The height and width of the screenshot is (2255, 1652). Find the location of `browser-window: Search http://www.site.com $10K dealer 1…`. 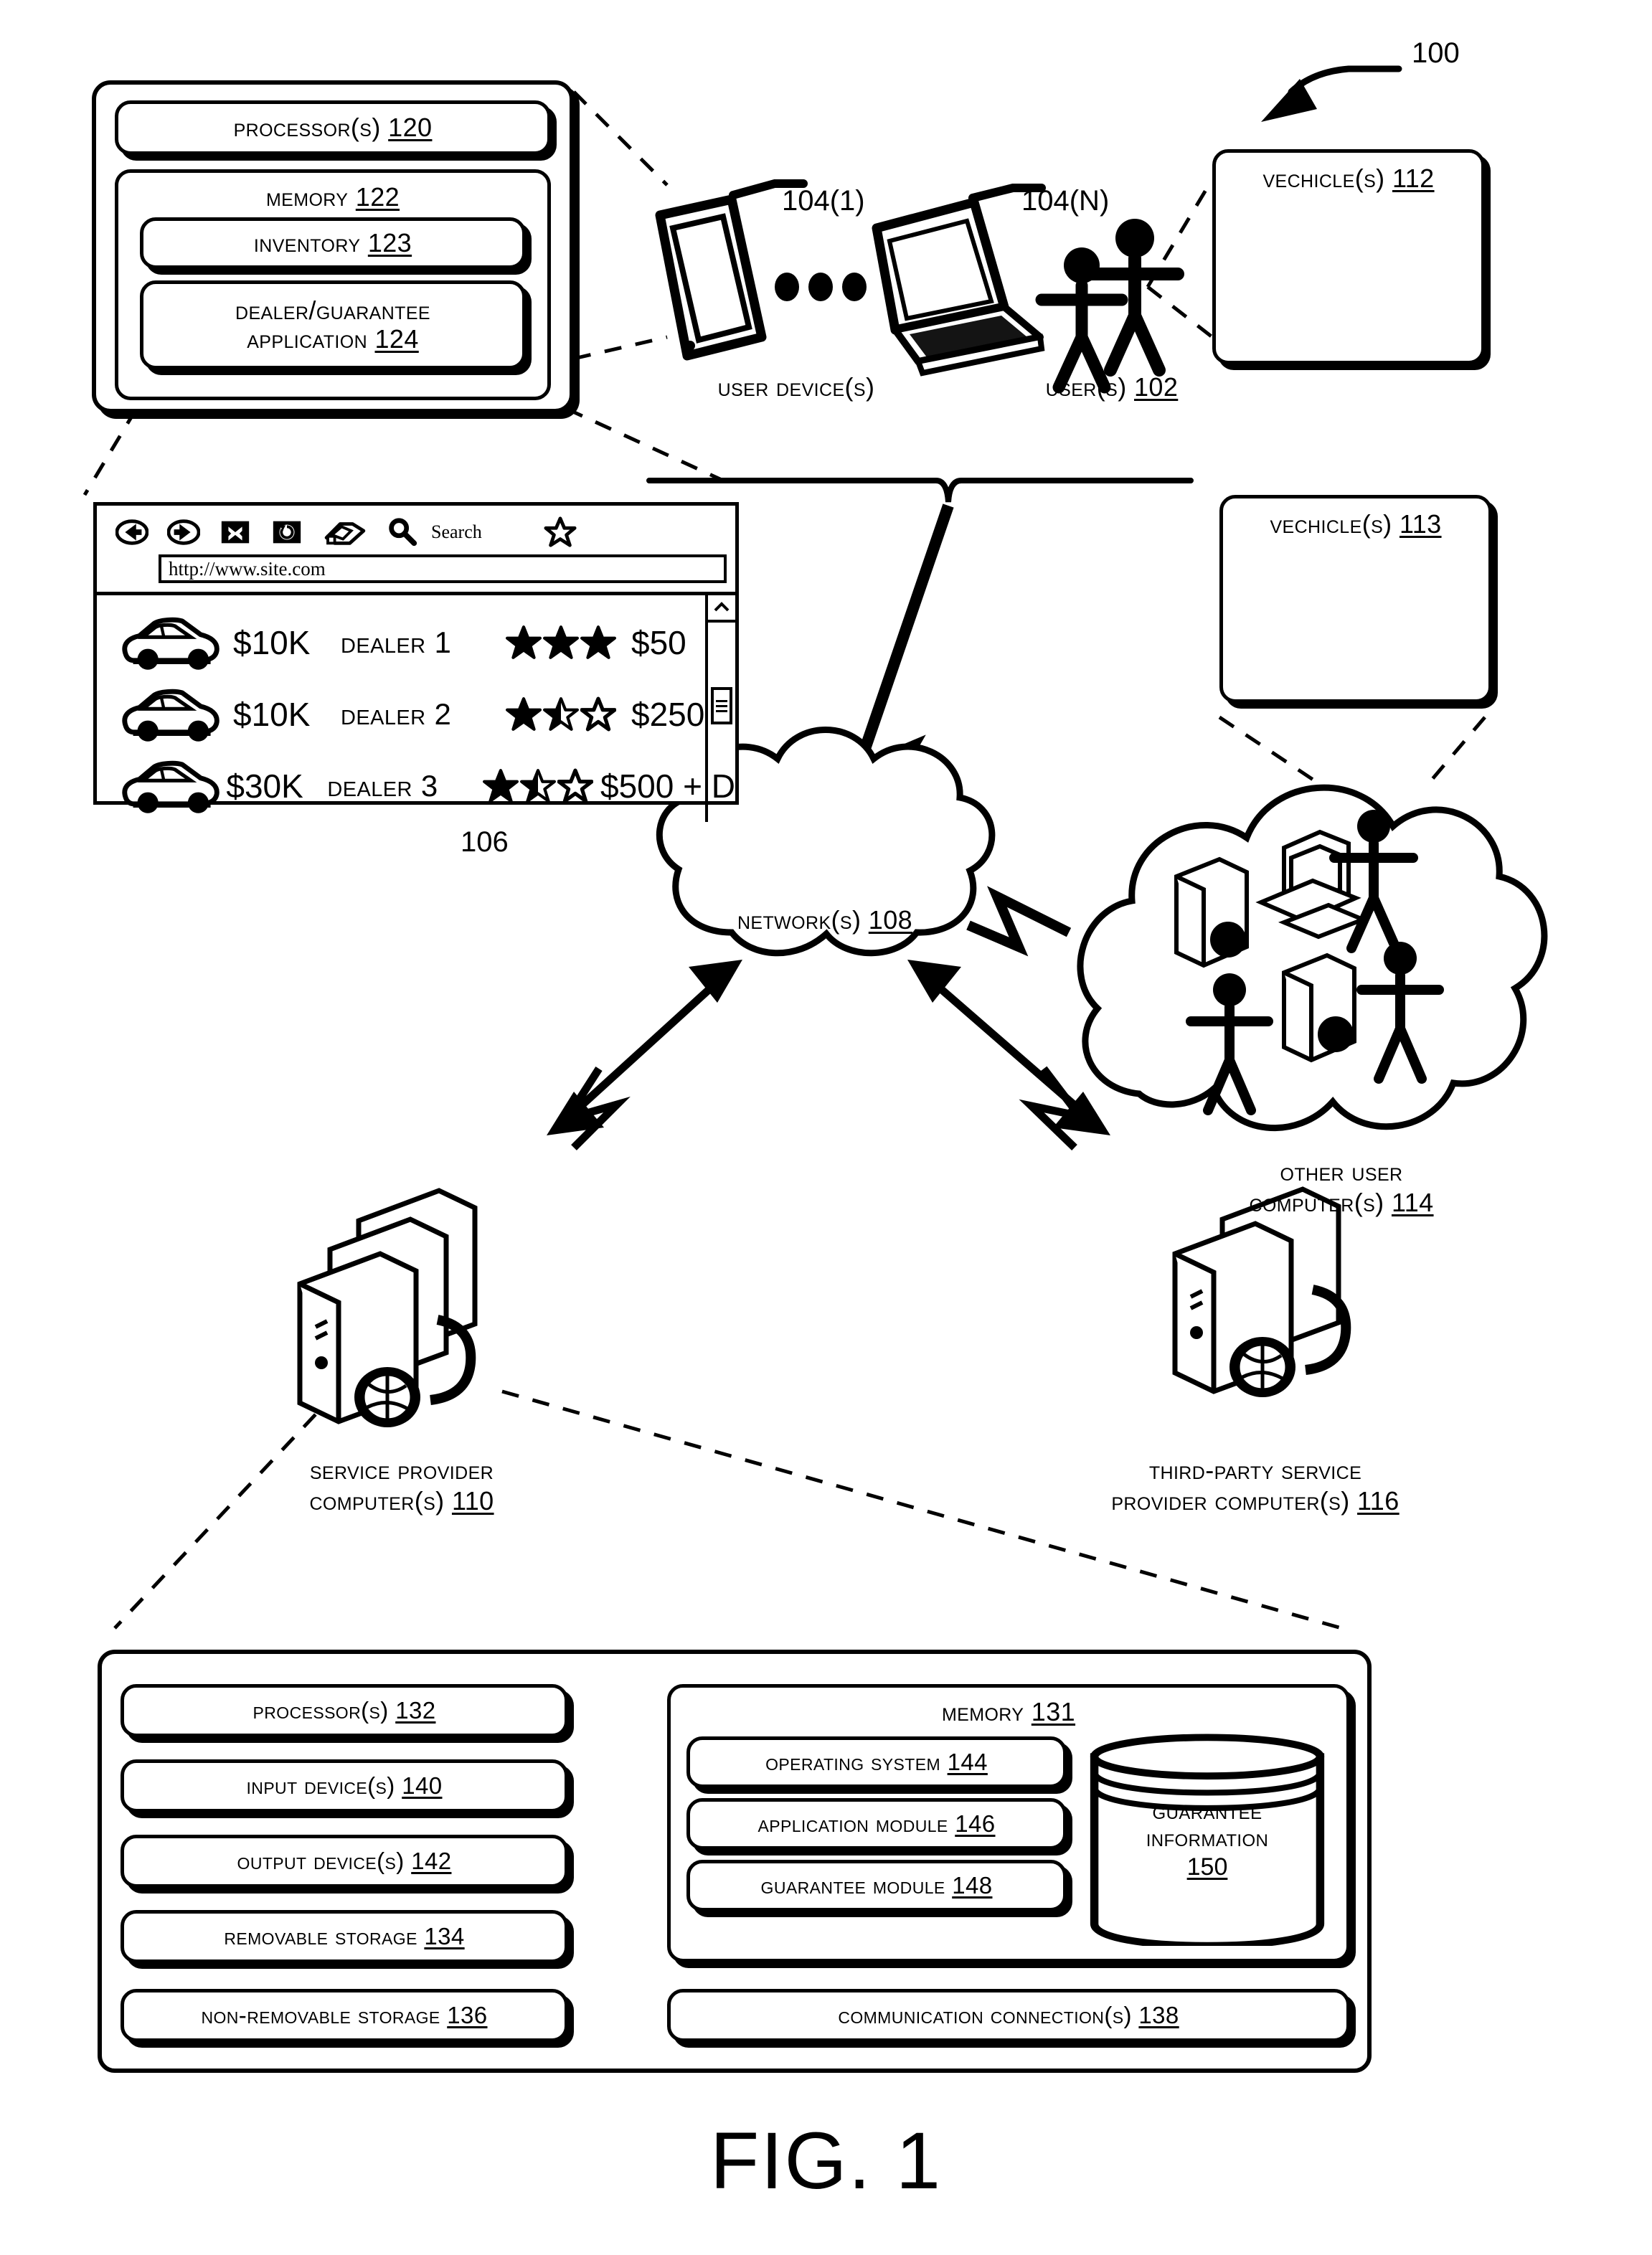

browser-window: Search http://www.site.com $10K dealer 1… is located at coordinates (416, 662).